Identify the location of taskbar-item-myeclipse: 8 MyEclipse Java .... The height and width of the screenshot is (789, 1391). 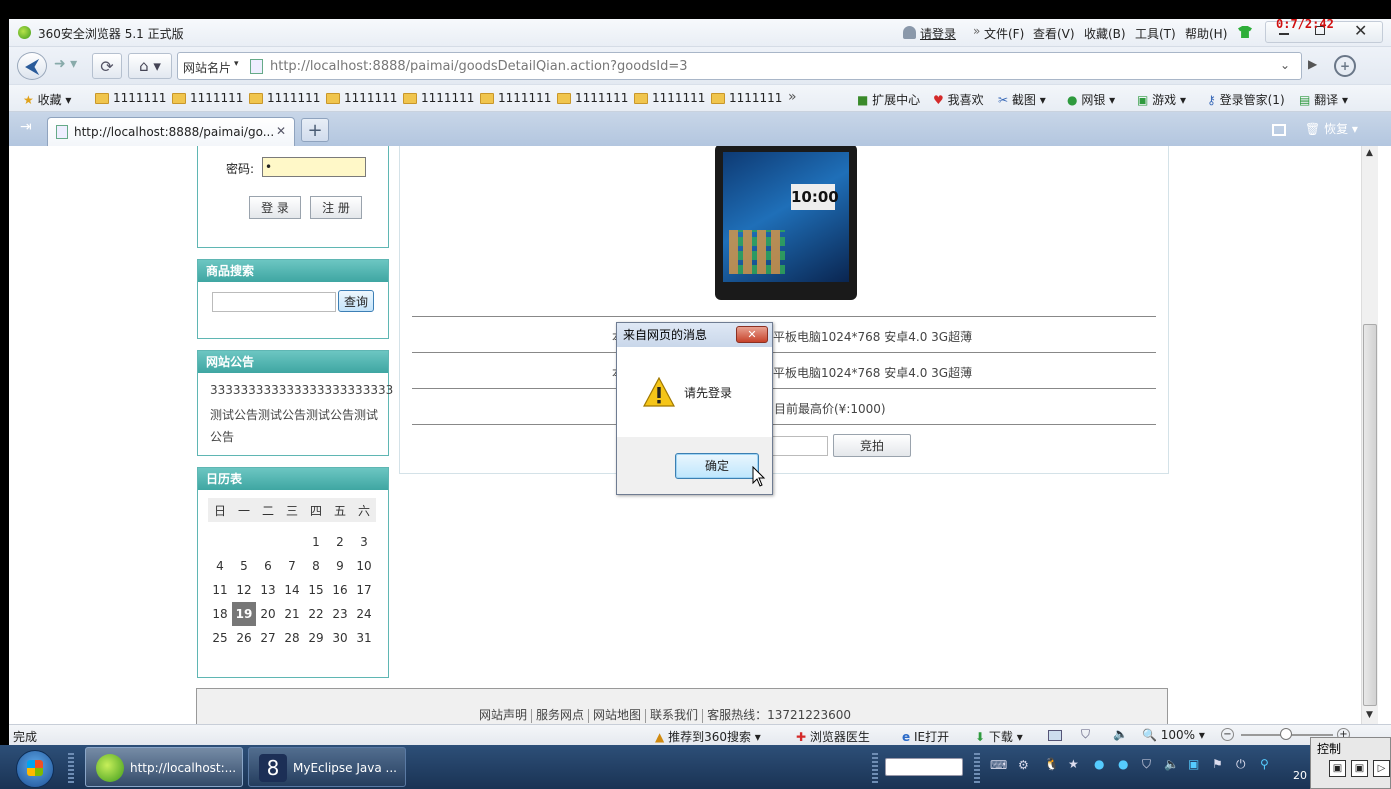
(327, 767).